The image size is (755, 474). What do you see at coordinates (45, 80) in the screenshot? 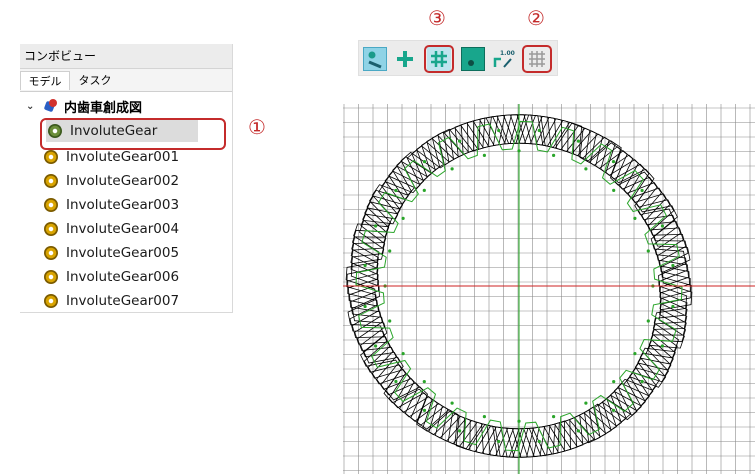
I see `tab-model: モデル` at bounding box center [45, 80].